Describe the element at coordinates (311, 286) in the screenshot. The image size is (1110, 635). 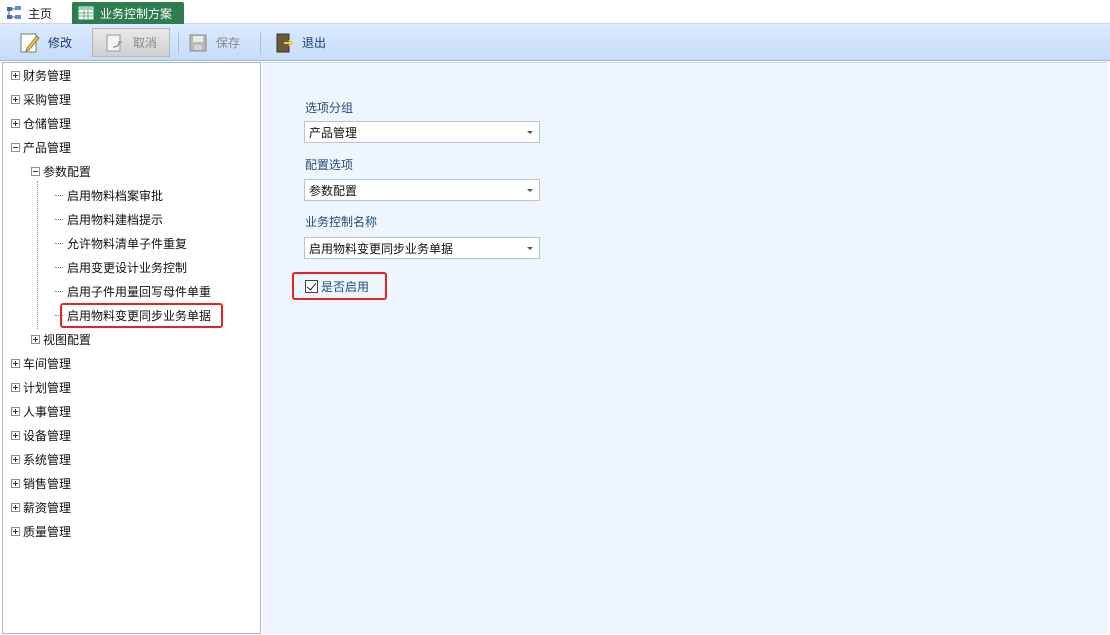
I see `enabled-checkbox` at that location.